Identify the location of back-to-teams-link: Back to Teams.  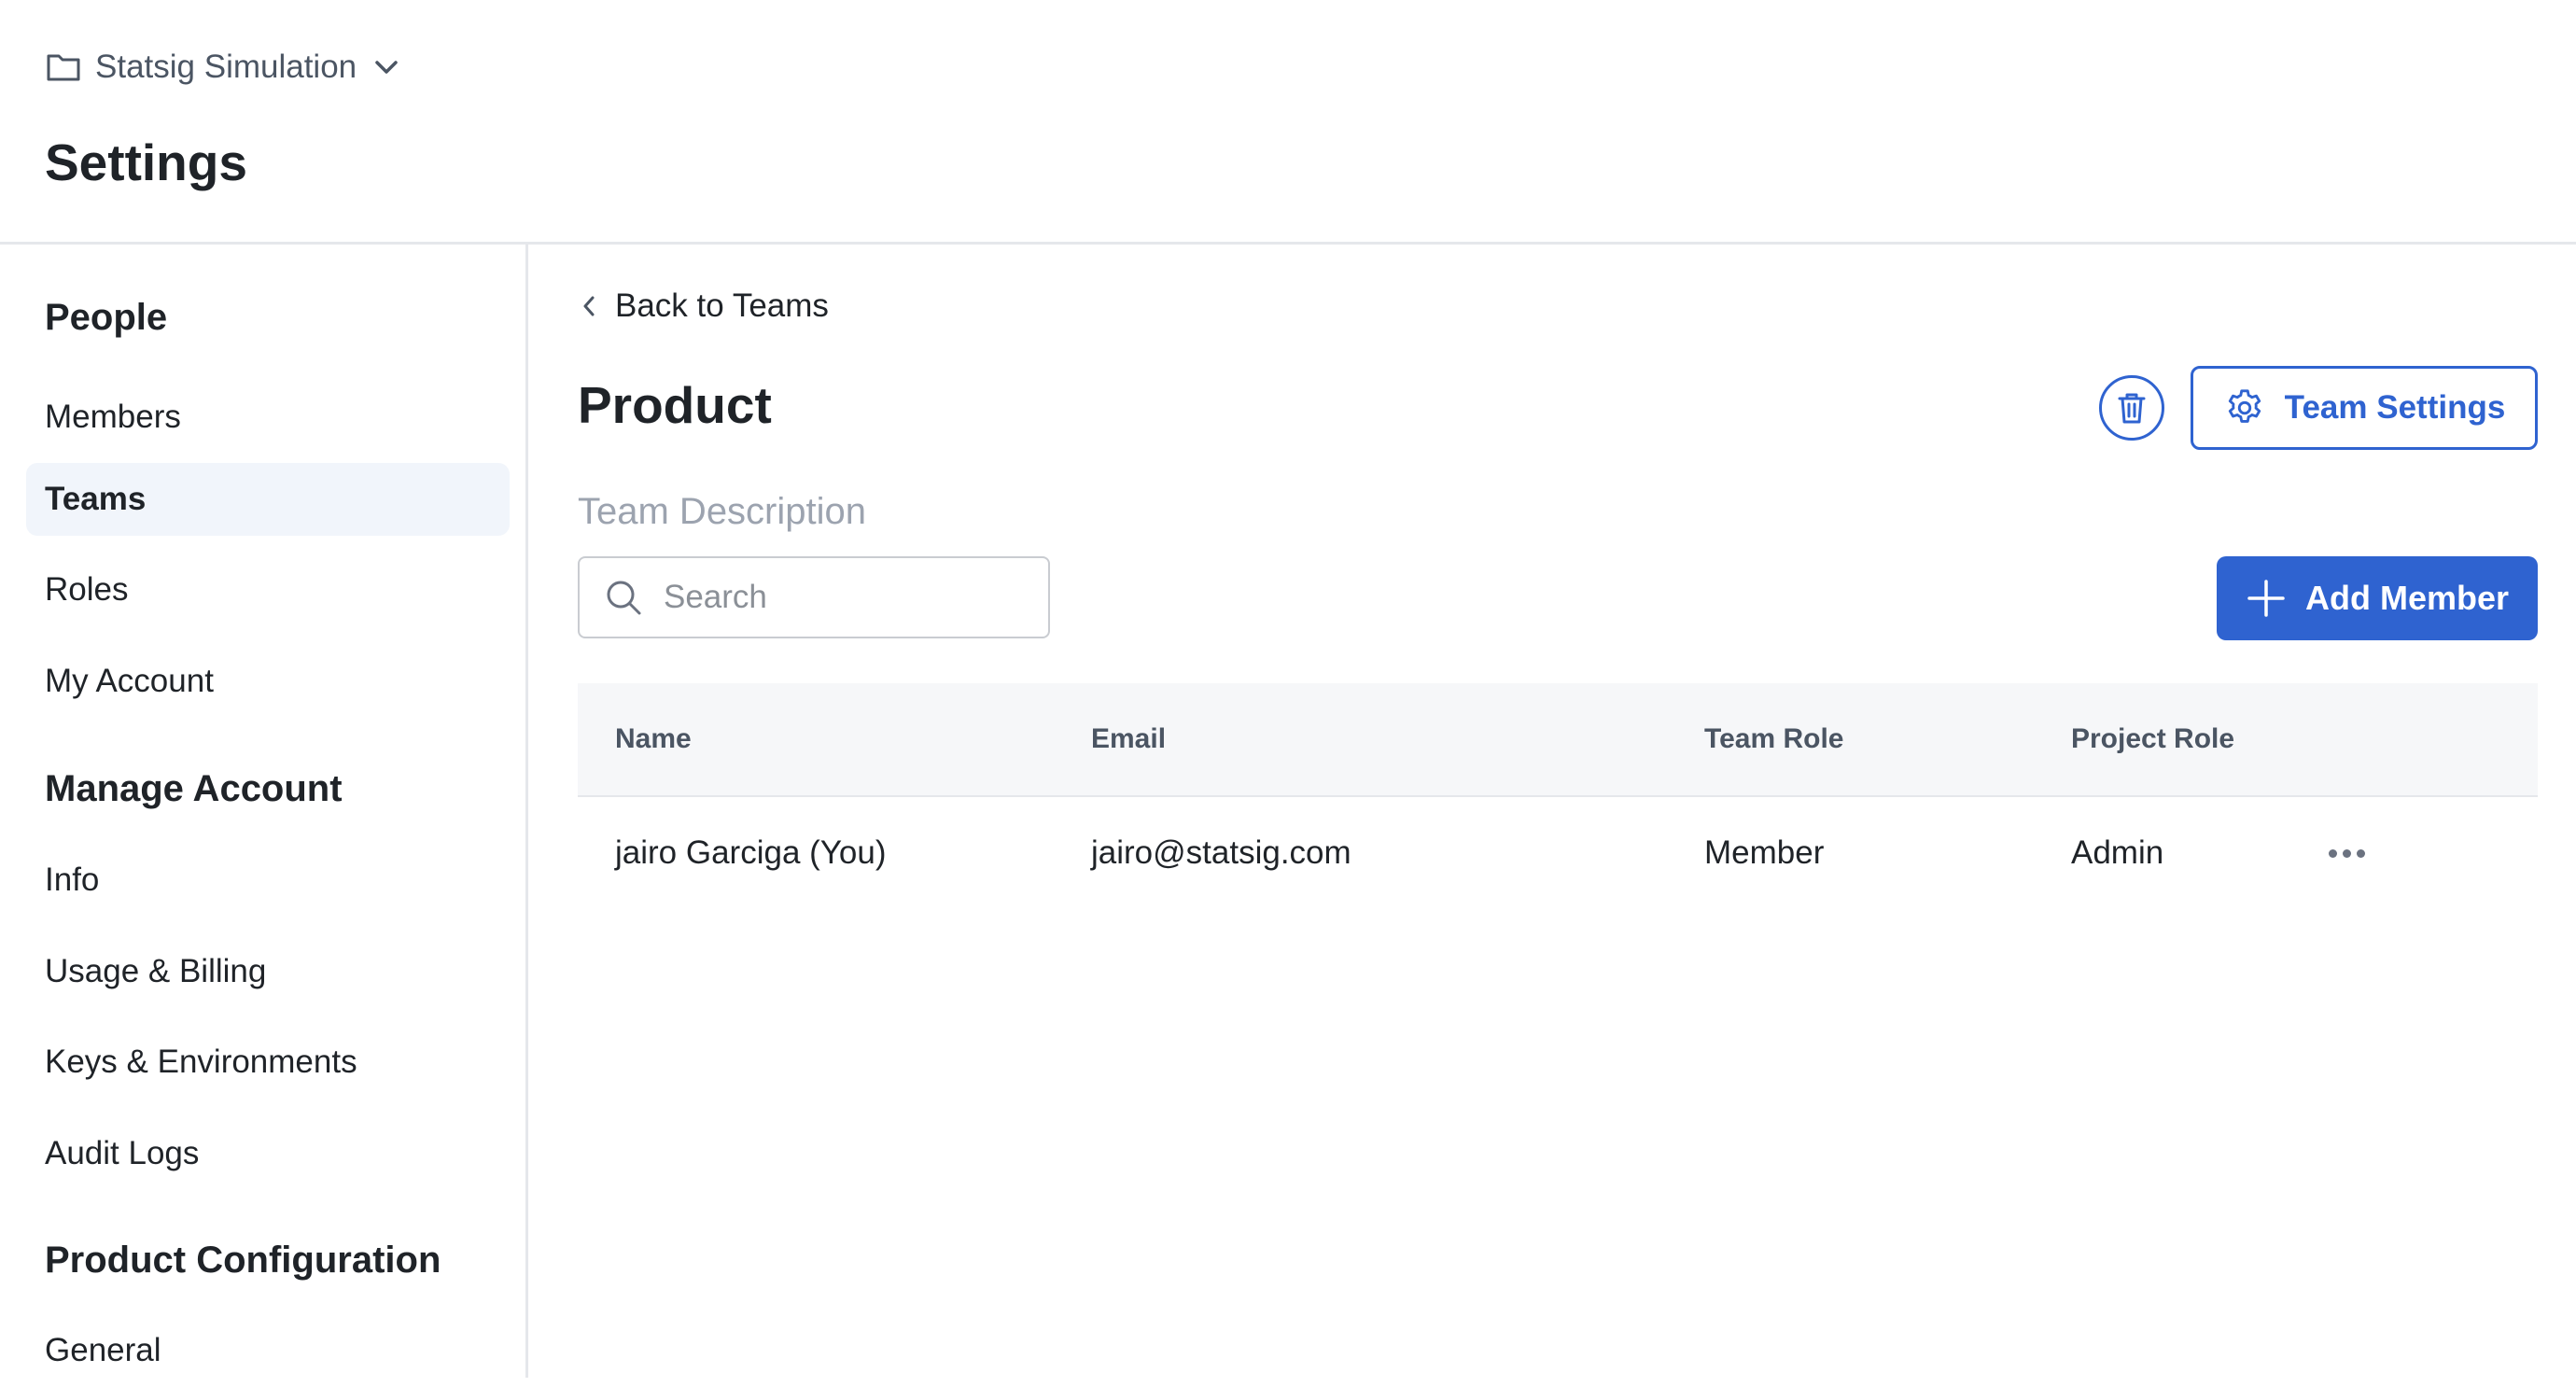
(704, 307).